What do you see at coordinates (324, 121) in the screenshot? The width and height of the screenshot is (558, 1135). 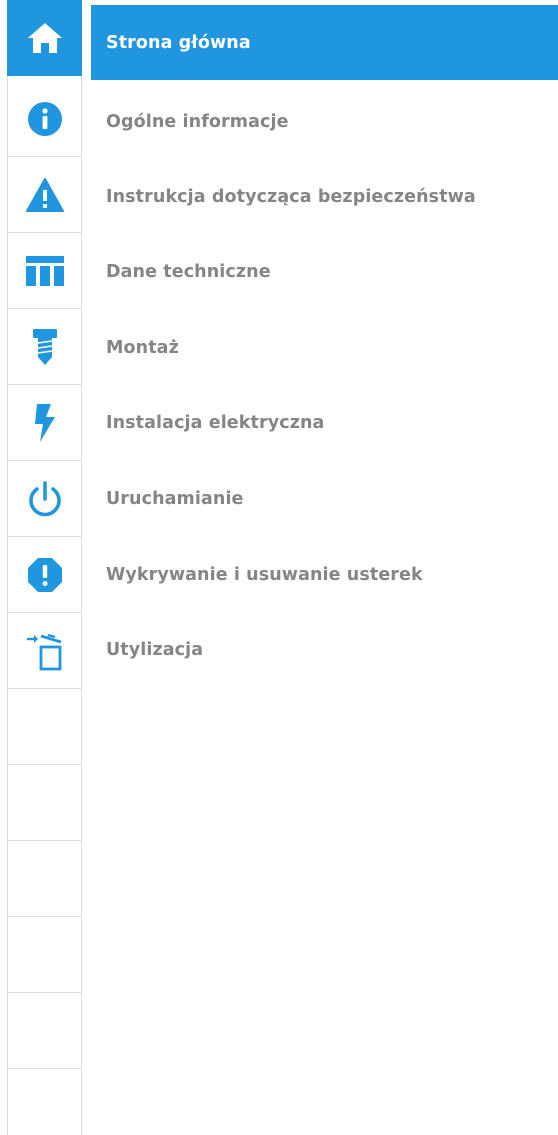 I see `nav-item-general-info: Ogólne informacje` at bounding box center [324, 121].